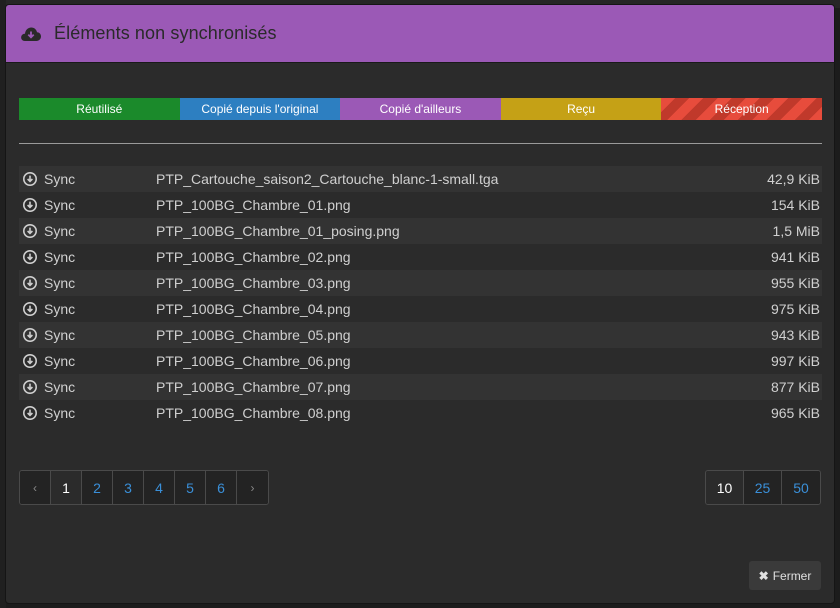 The height and width of the screenshot is (608, 840). Describe the element at coordinates (420, 361) in the screenshot. I see `table-row: Sync PTP_100BG_Chambre_06.png 997 KiB` at that location.